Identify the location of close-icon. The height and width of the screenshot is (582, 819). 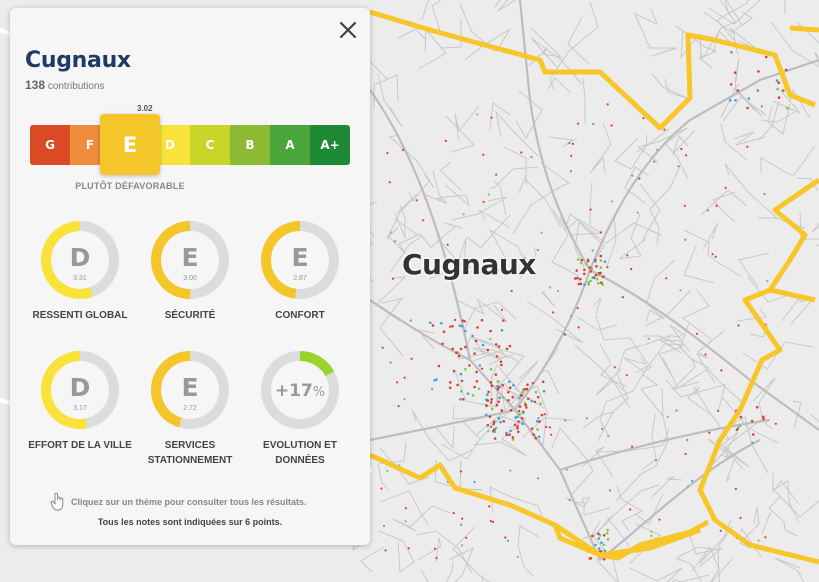
(348, 30).